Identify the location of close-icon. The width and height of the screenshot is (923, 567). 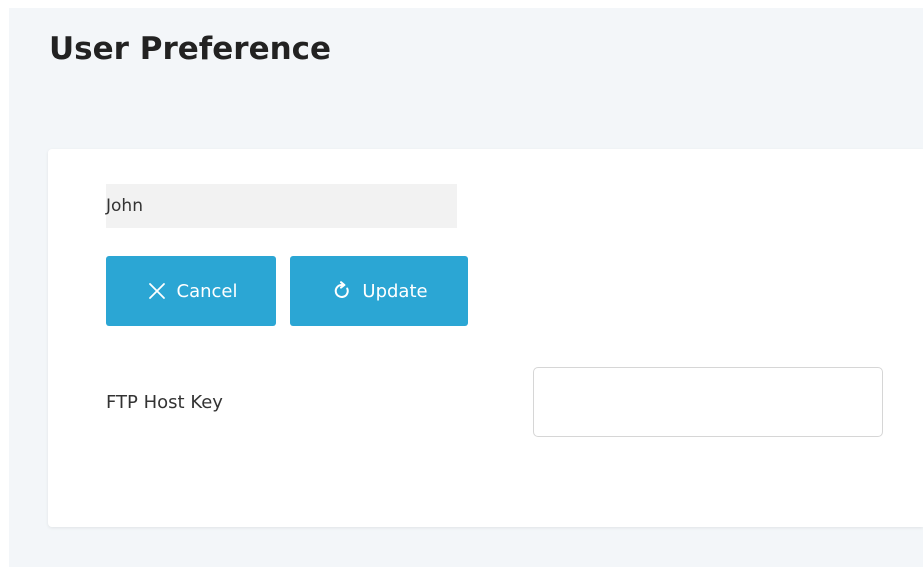
(157, 291).